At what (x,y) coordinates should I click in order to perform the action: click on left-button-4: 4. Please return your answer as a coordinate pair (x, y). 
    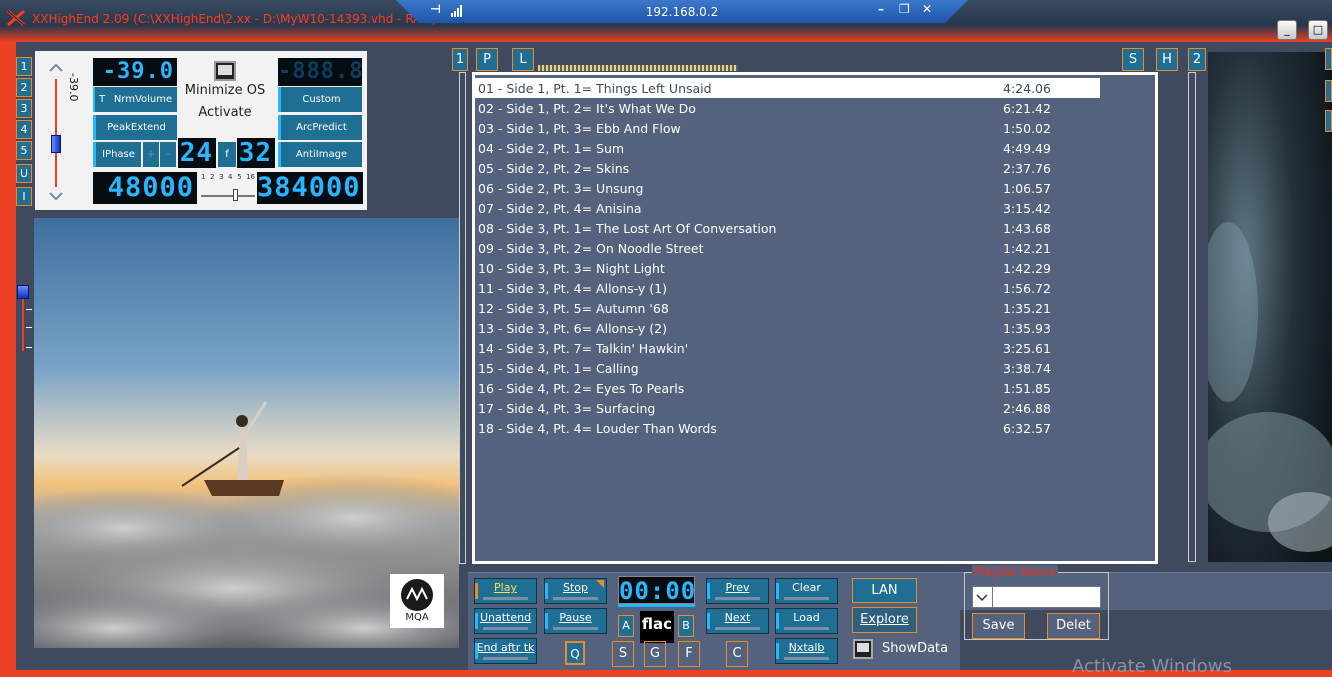
    Looking at the image, I should click on (24, 129).